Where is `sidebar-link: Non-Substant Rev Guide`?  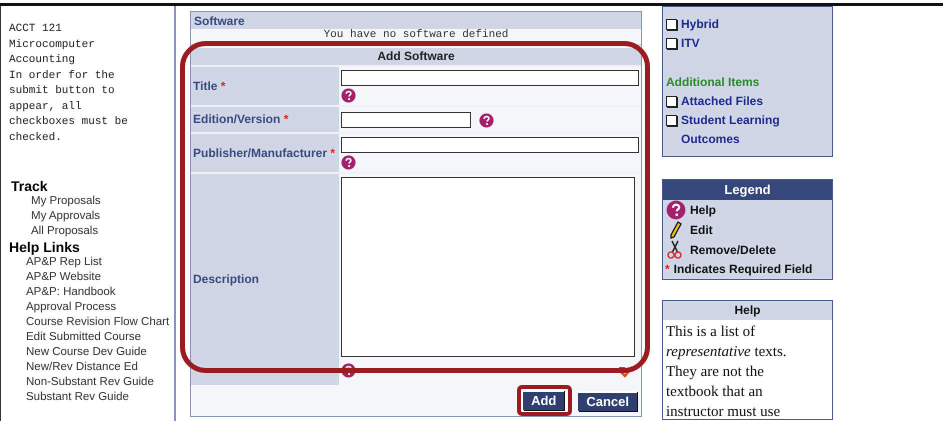 sidebar-link: Non-Substant Rev Guide is located at coordinates (90, 382).